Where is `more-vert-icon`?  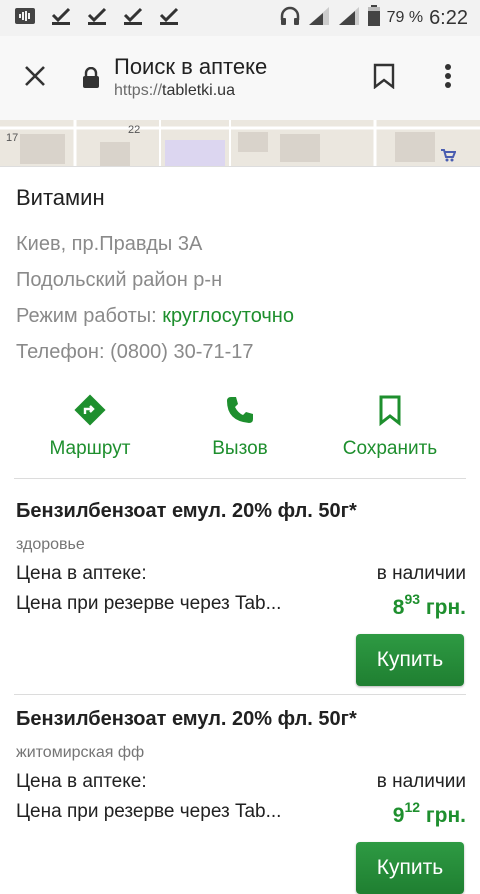 more-vert-icon is located at coordinates (448, 78).